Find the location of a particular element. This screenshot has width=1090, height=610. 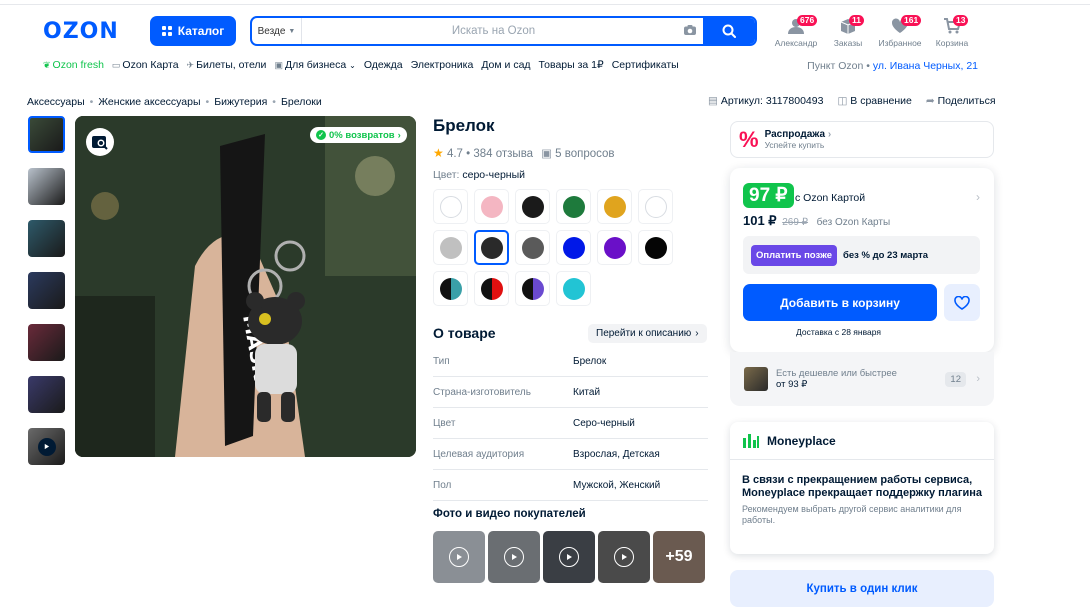

nav-ozon-fresh: ❦ Ozon fresh is located at coordinates (73, 65).